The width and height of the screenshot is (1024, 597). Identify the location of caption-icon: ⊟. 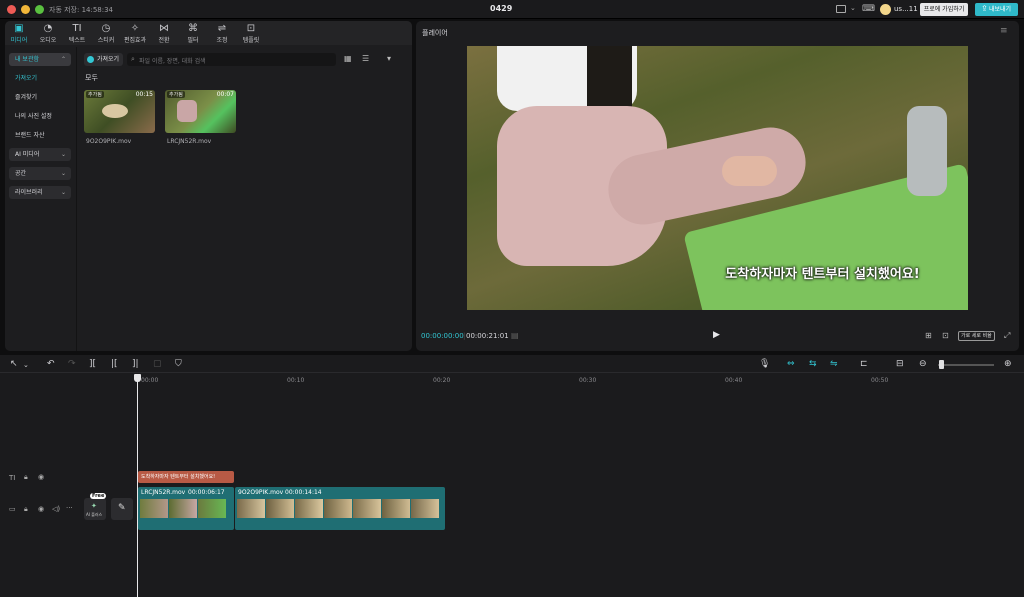
(900, 364).